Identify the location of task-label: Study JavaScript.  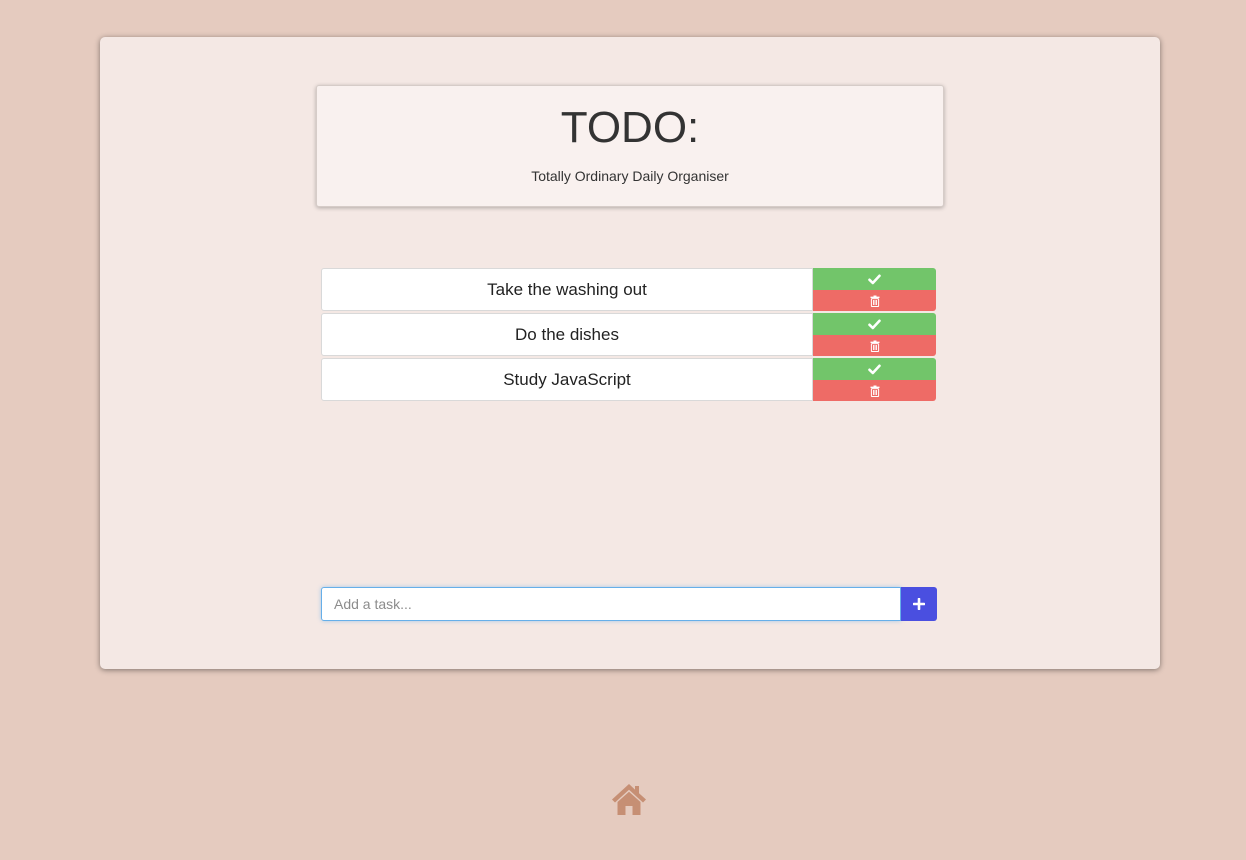
(567, 379).